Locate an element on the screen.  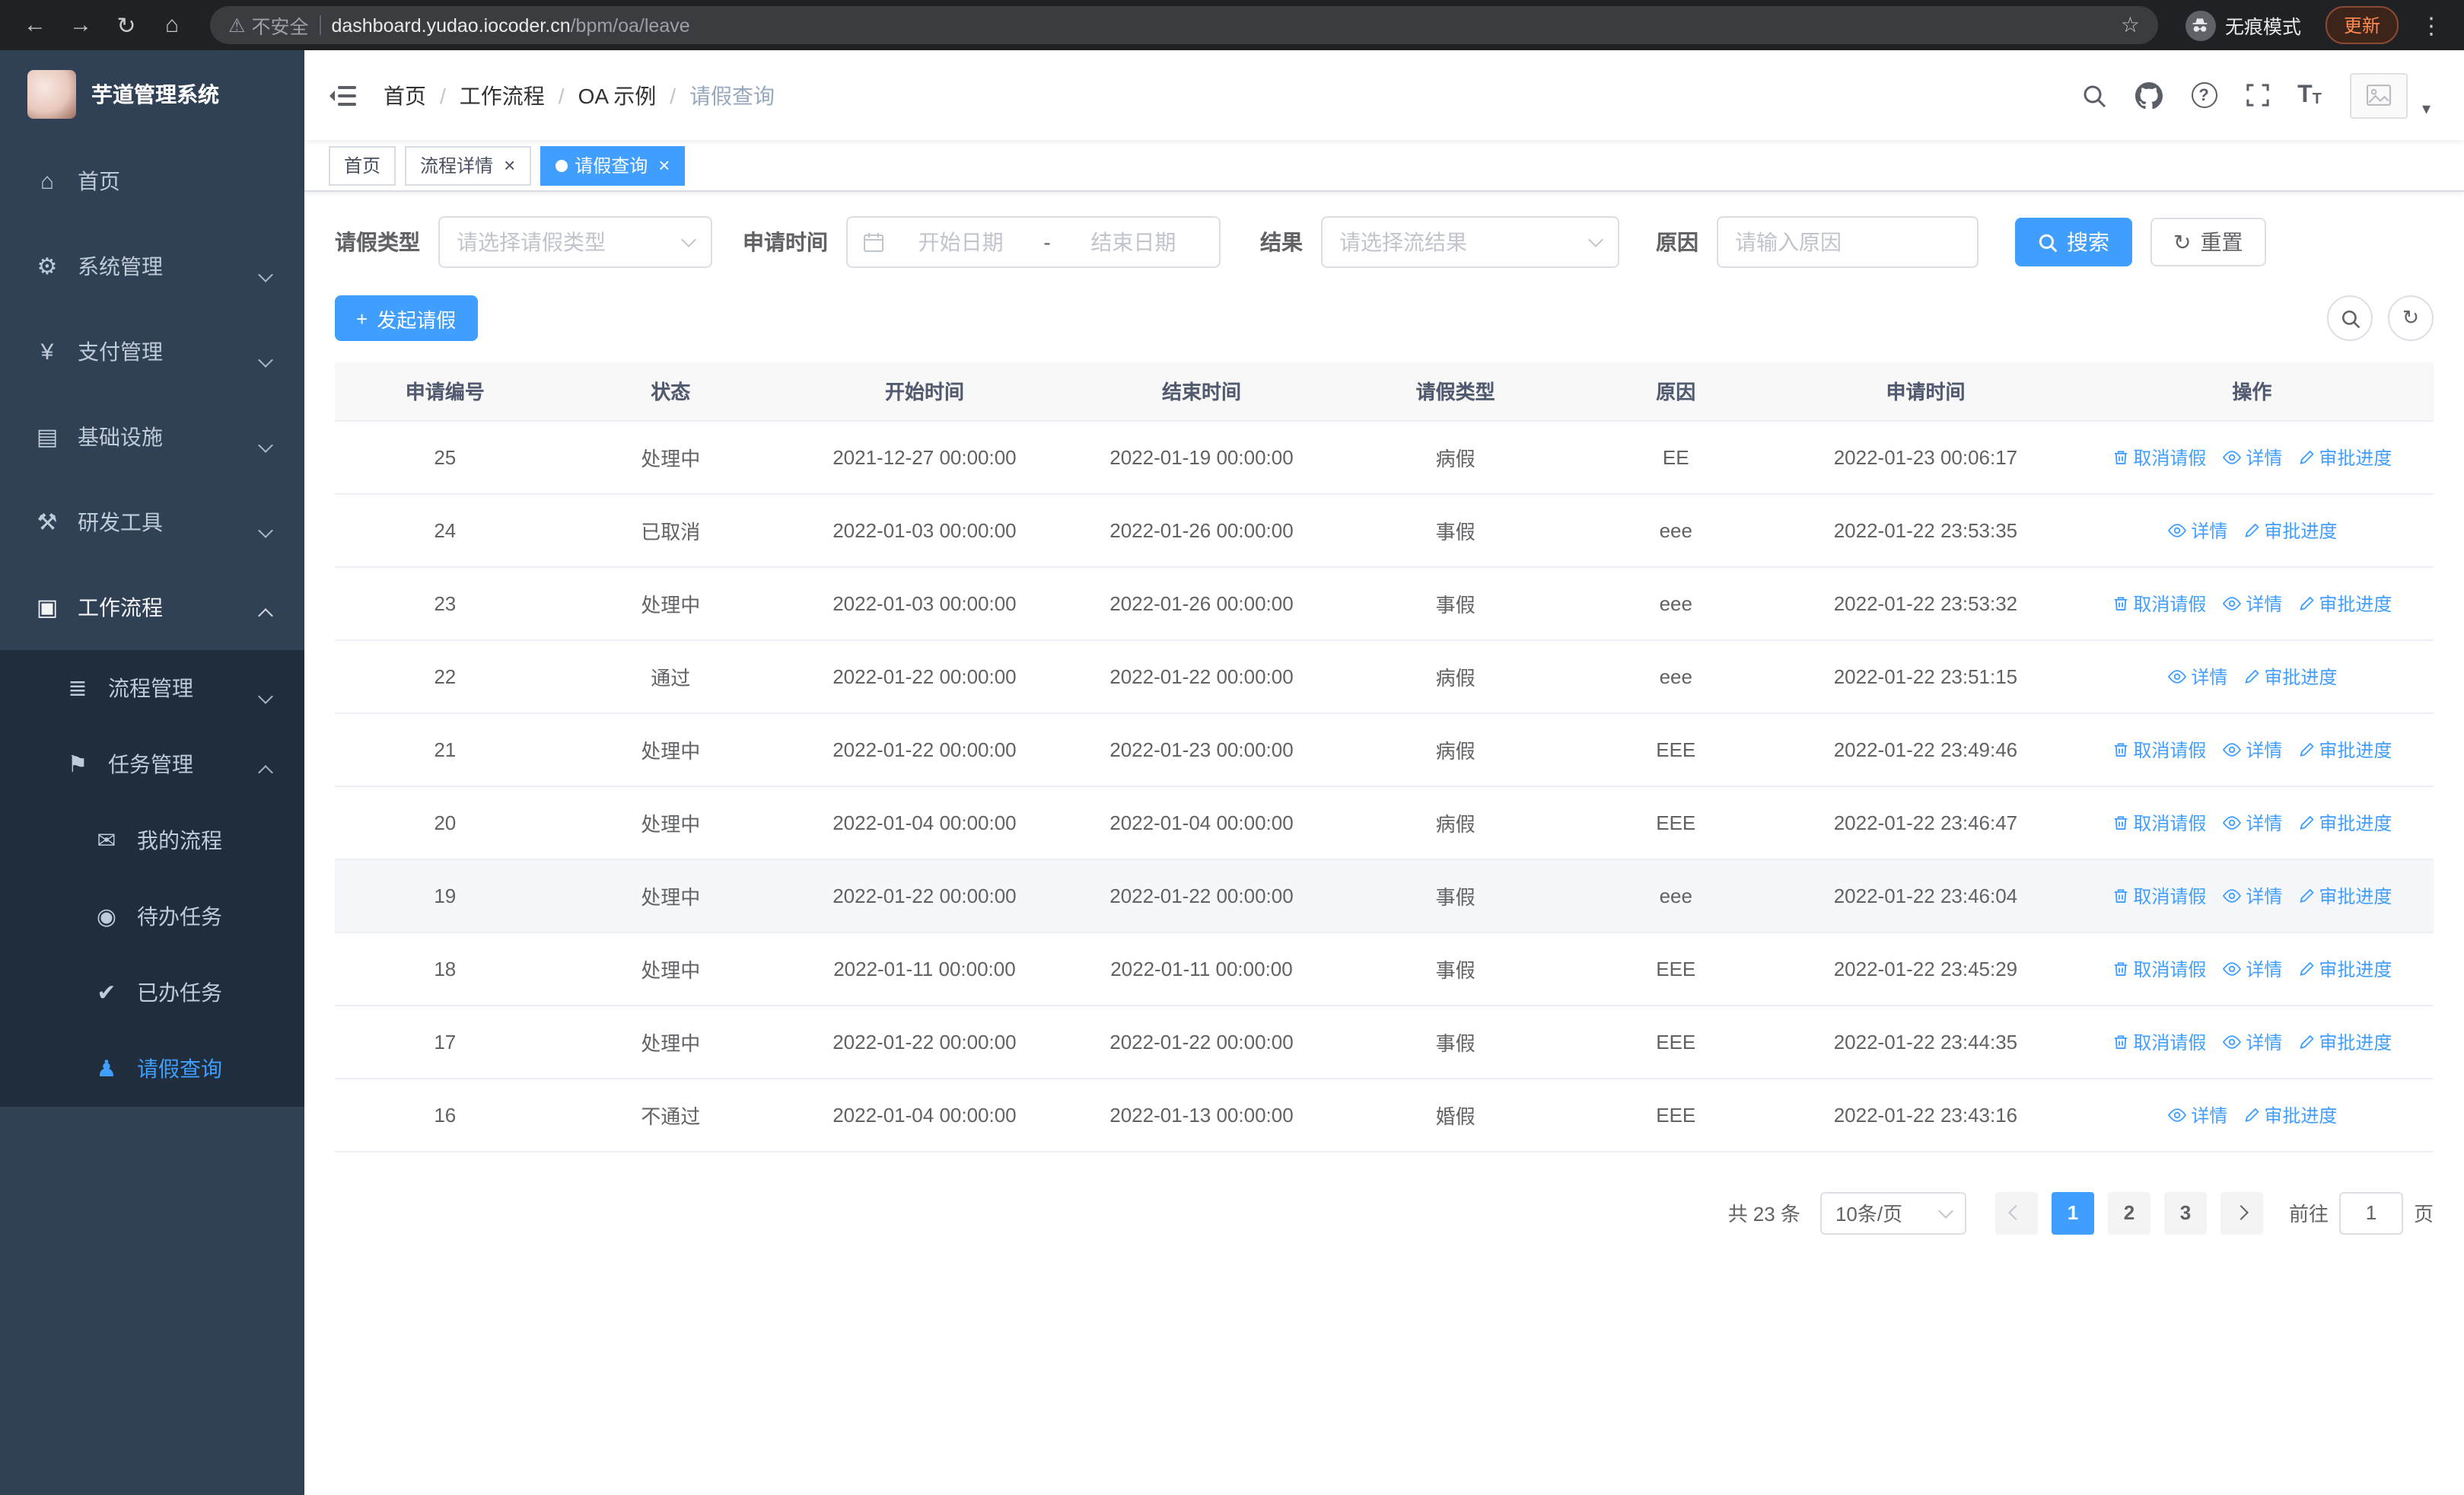
prev-page-button is located at coordinates (2016, 1212).